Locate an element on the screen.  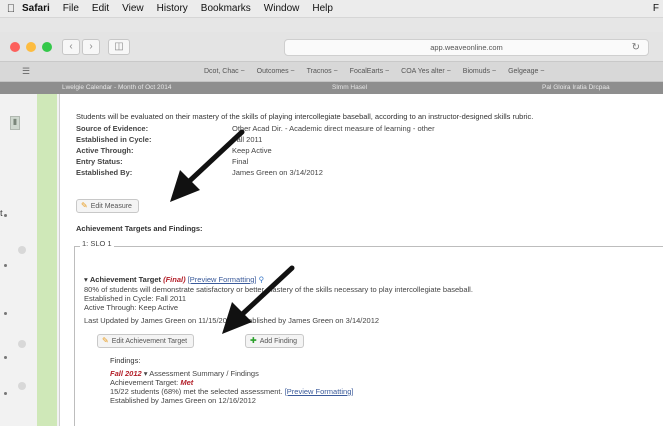
sidebar-toggle-icon: ◫ is located at coordinates (119, 47).